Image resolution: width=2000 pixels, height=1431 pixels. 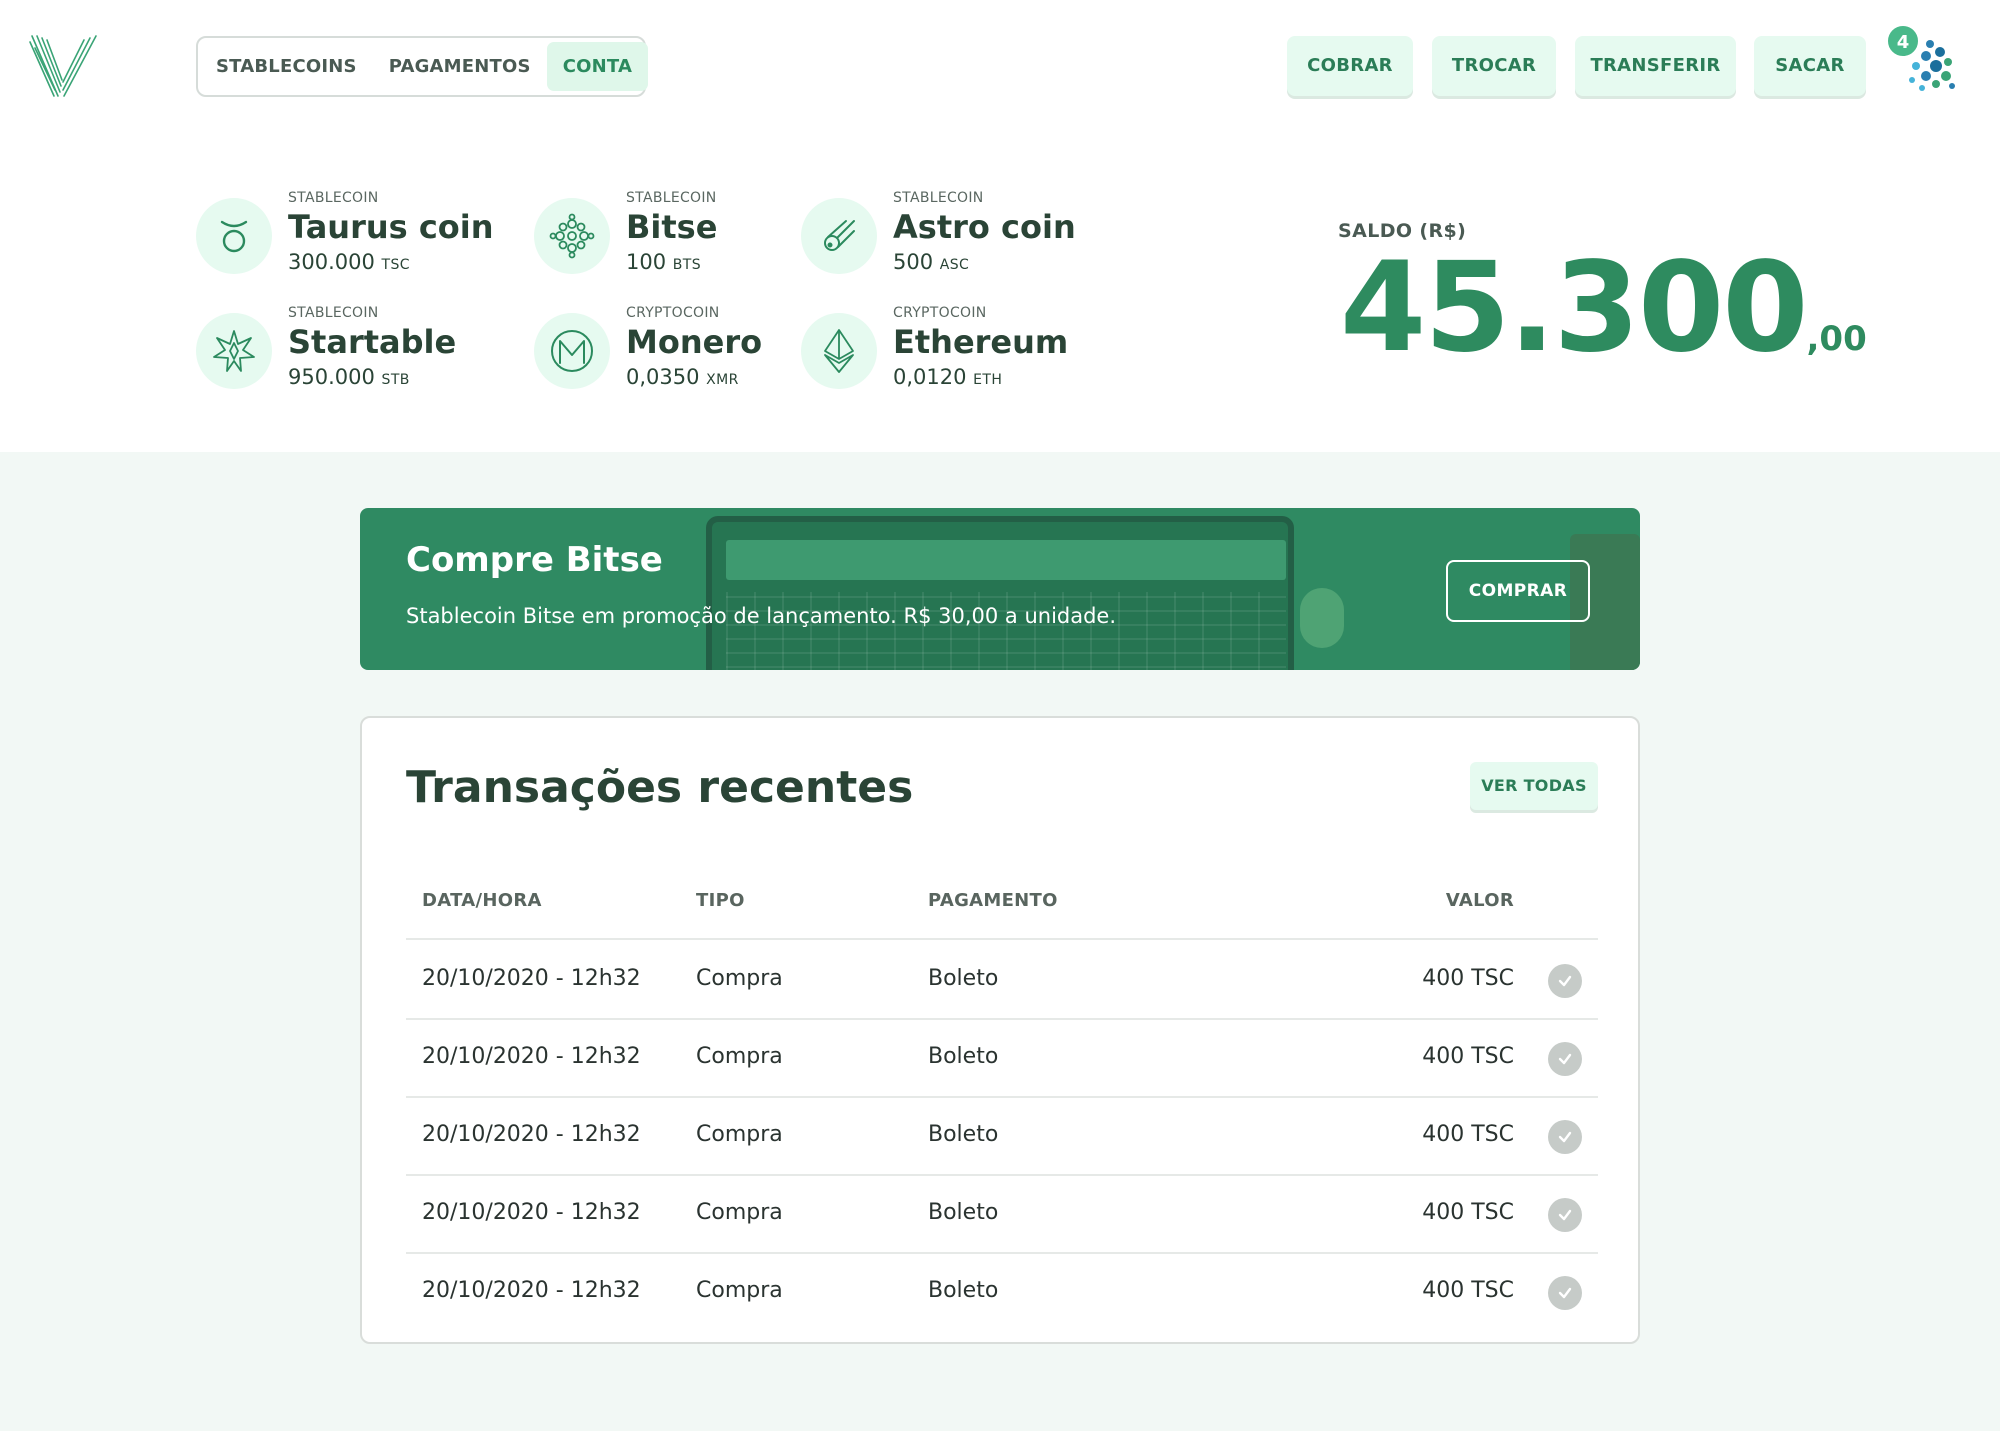 I want to click on balance-value: 45.300,00, so click(x=1603, y=308).